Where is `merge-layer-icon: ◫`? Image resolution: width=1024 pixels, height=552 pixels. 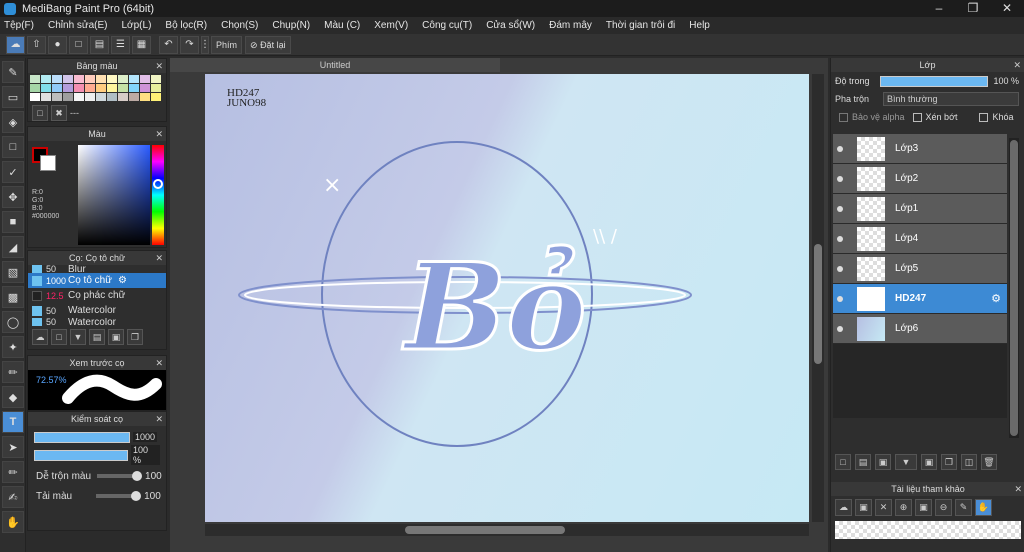
merge-layer-icon: ◫ is located at coordinates (969, 462).